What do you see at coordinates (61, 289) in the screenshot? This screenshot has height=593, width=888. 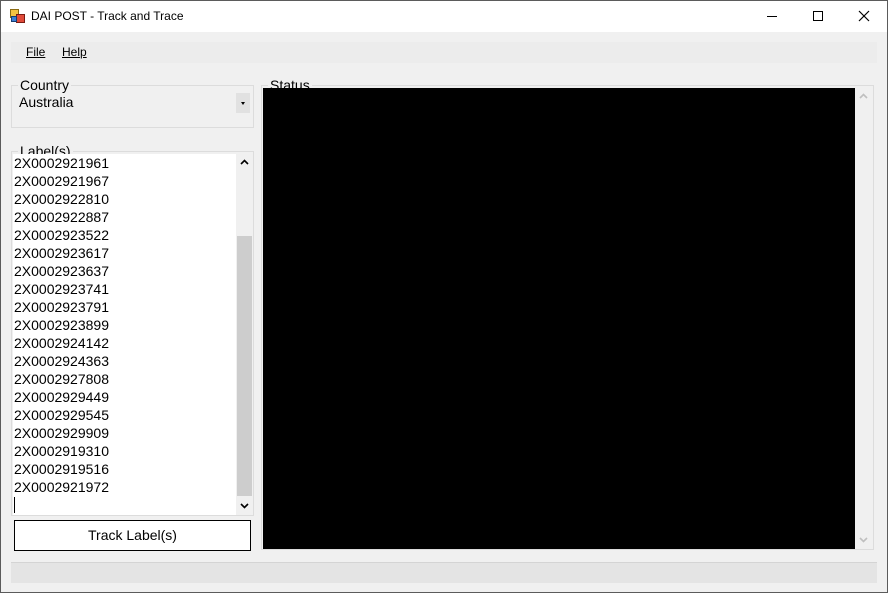 I see `label-line: 2X0002923741` at bounding box center [61, 289].